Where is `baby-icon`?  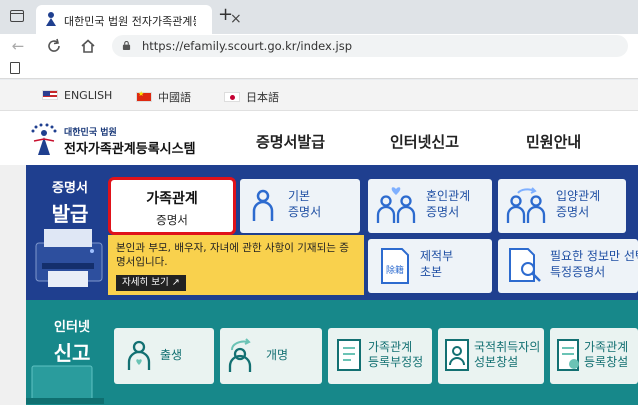
baby-icon is located at coordinates (139, 355).